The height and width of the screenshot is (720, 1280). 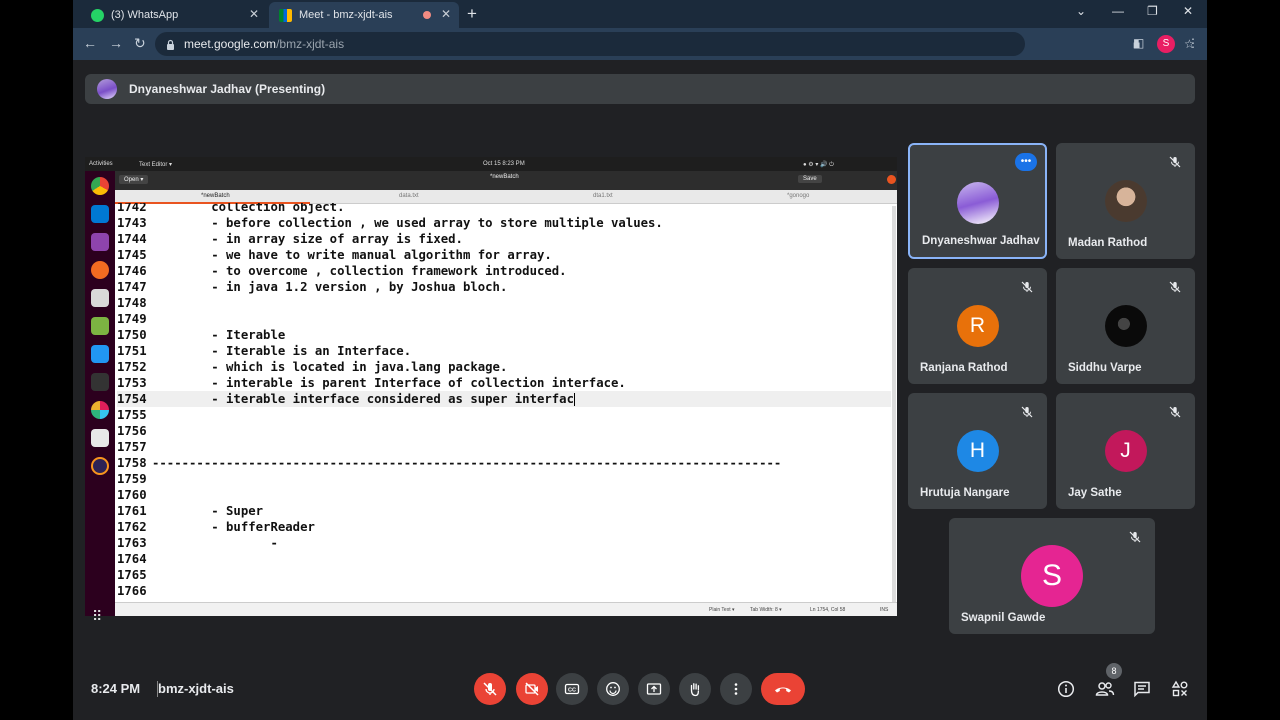 What do you see at coordinates (100, 298) in the screenshot?
I see `files-icon` at bounding box center [100, 298].